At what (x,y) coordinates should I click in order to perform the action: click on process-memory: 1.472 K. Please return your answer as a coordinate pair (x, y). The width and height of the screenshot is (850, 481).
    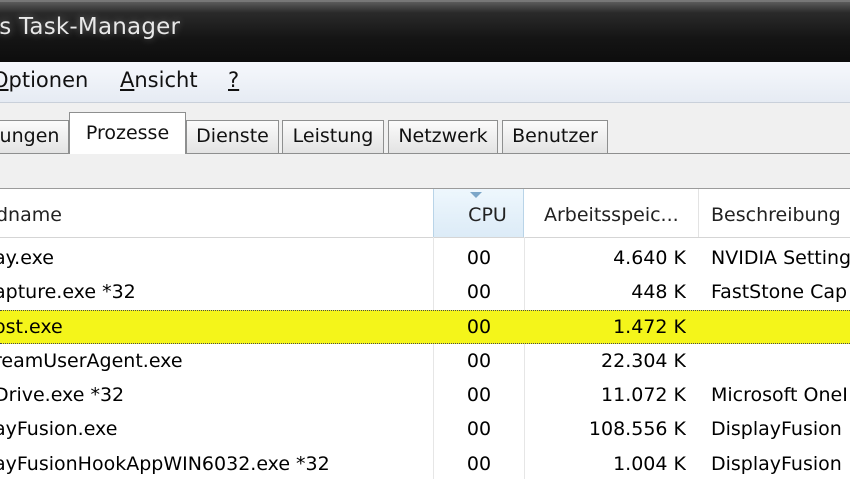
    Looking at the image, I should click on (649, 327).